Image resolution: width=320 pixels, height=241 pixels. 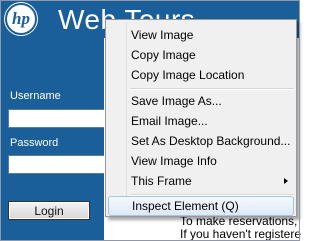 I want to click on menu-item-label: Inspect Element (Q), so click(x=185, y=206).